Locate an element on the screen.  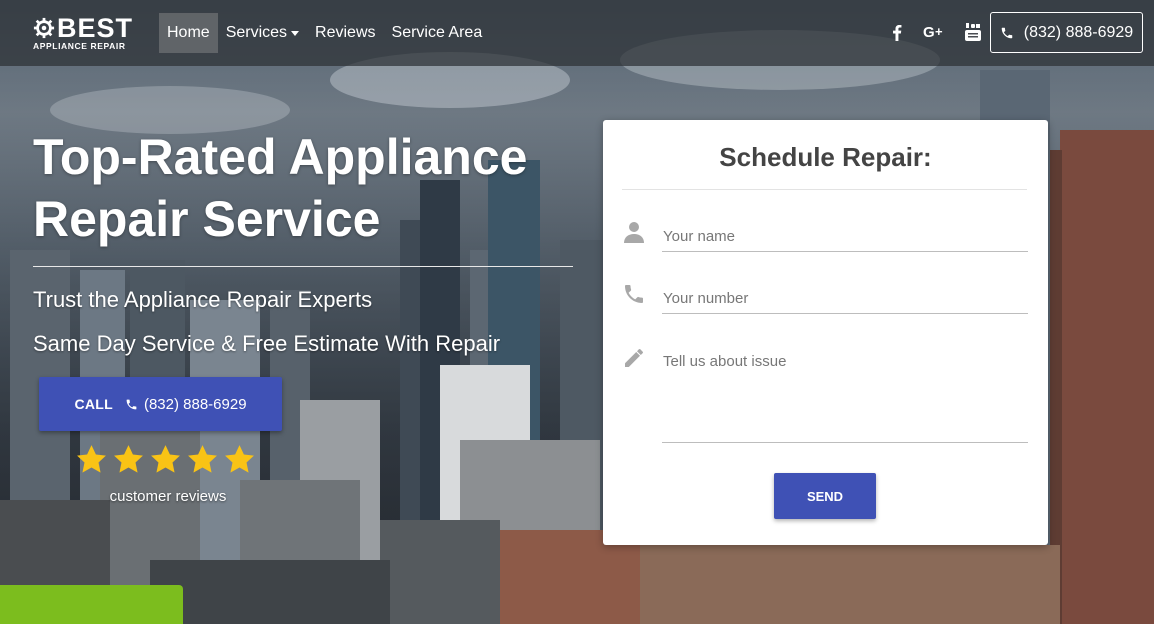
form-title: Schedule Repair: is located at coordinates (825, 157).